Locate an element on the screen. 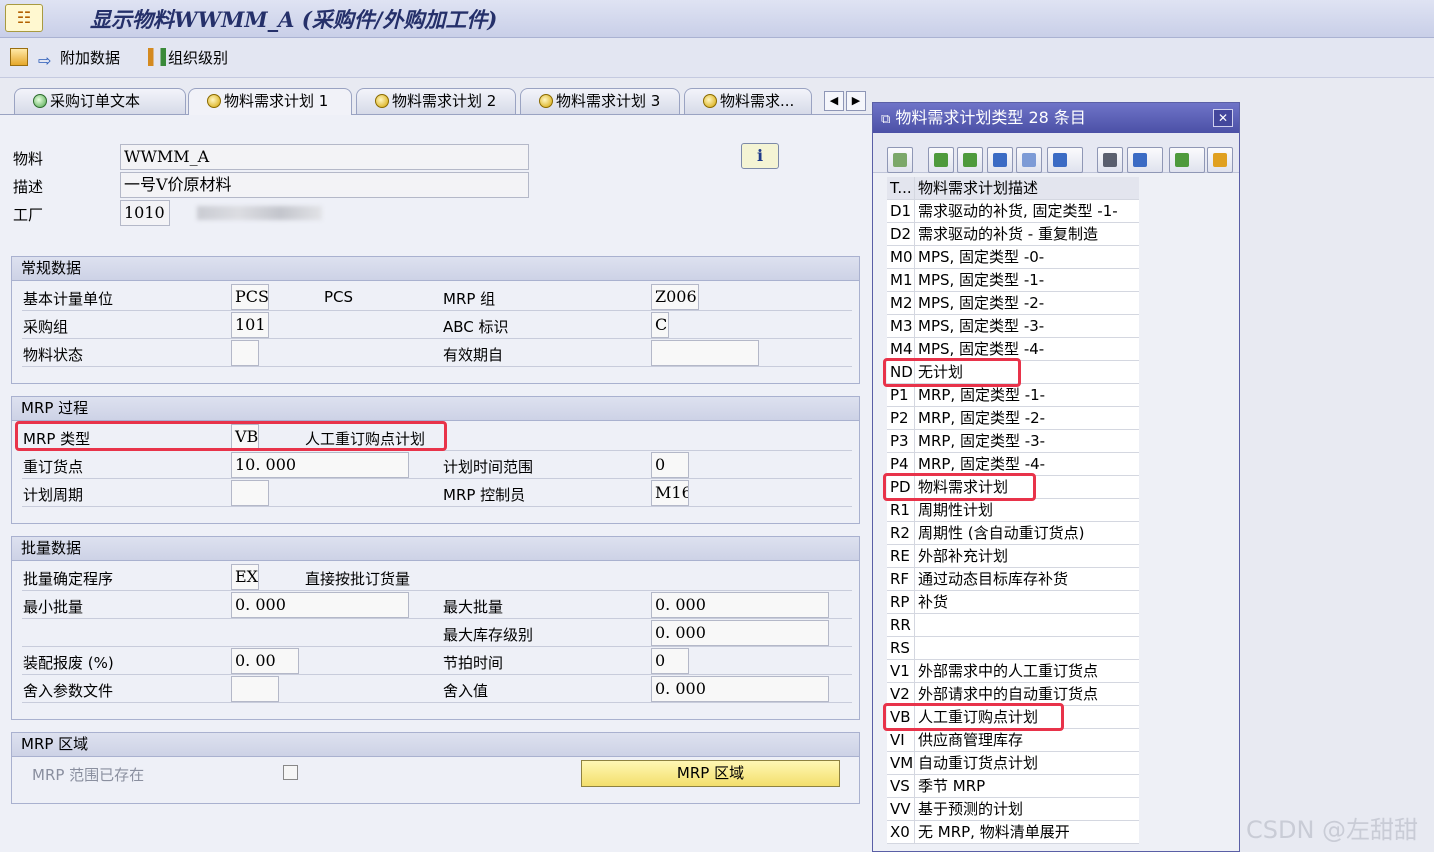 This screenshot has height=852, width=1434. table-row: P1 MRP, 固定类型 -1- is located at coordinates (1013, 395).